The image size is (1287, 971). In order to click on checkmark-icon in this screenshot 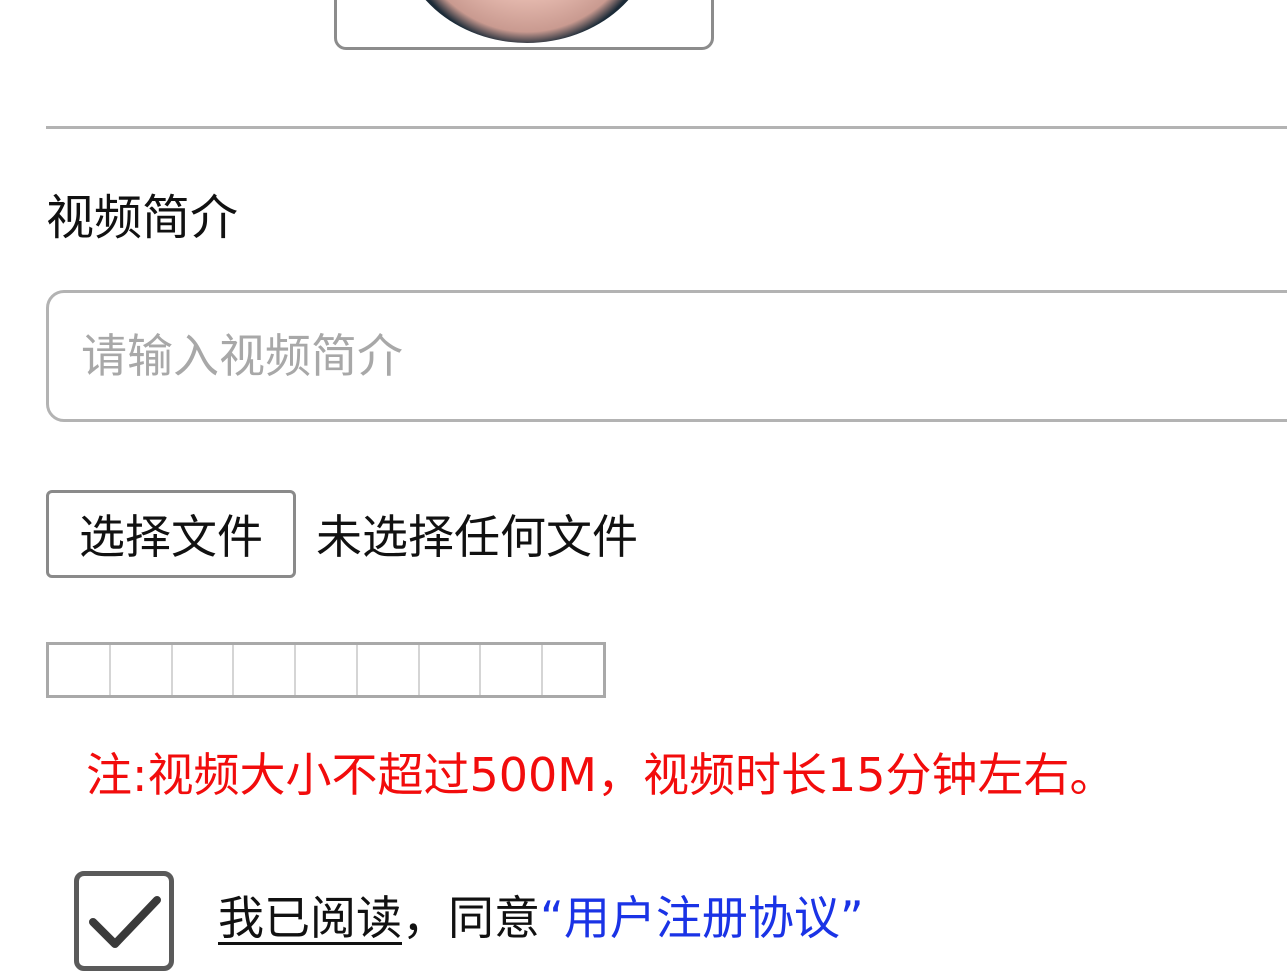, I will do `click(125, 922)`.